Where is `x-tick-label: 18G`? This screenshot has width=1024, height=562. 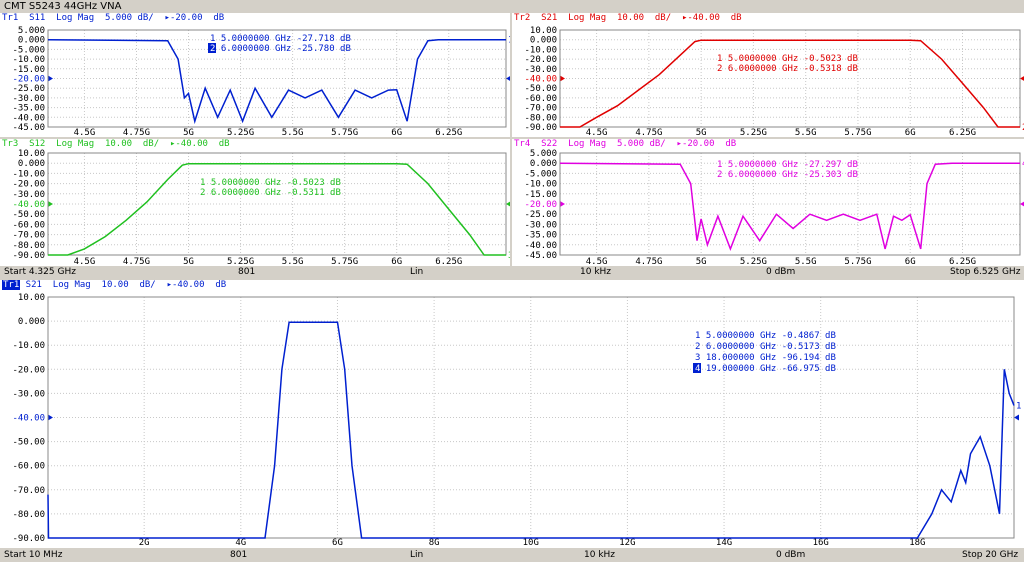 x-tick-label: 18G is located at coordinates (917, 543).